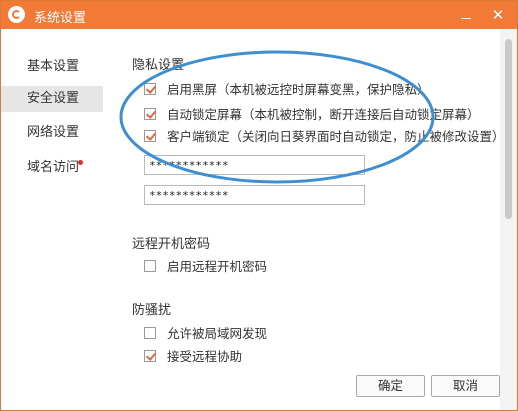  I want to click on sidebar-item-basic: 基本设置, so click(52, 67).